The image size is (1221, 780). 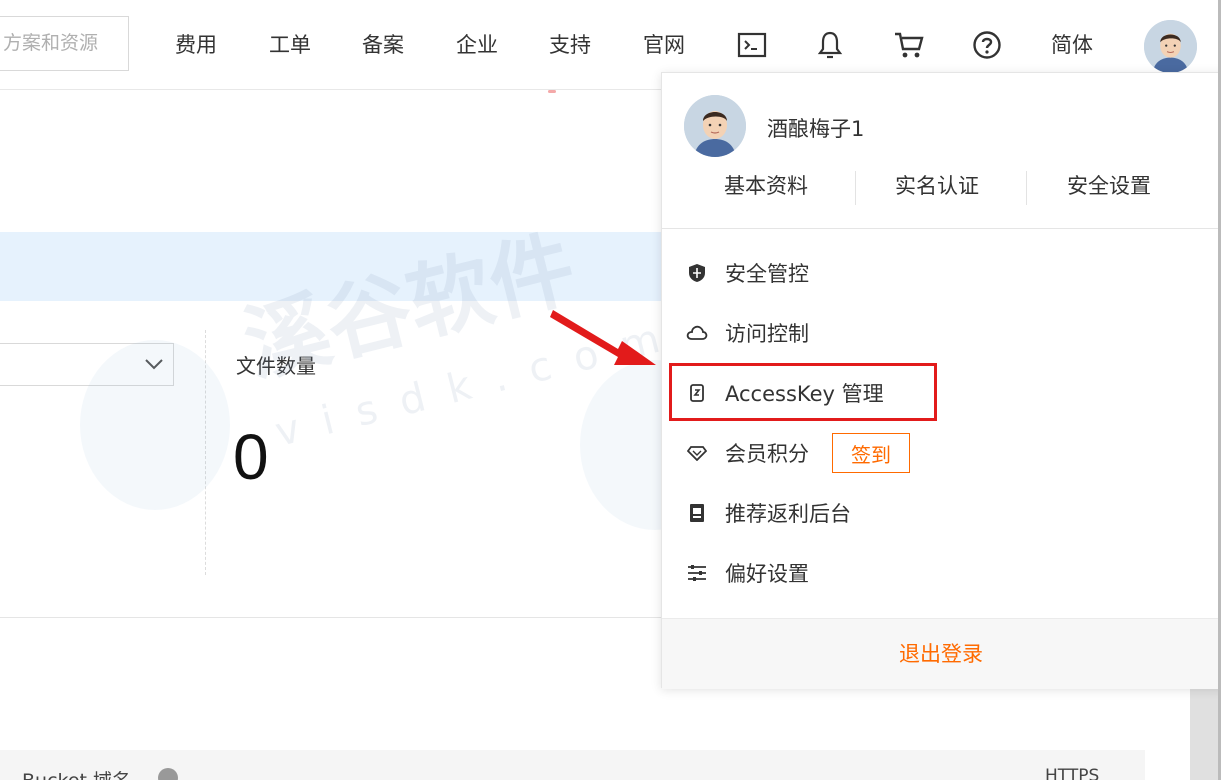 What do you see at coordinates (603, 337) in the screenshot?
I see `annotation-arrow` at bounding box center [603, 337].